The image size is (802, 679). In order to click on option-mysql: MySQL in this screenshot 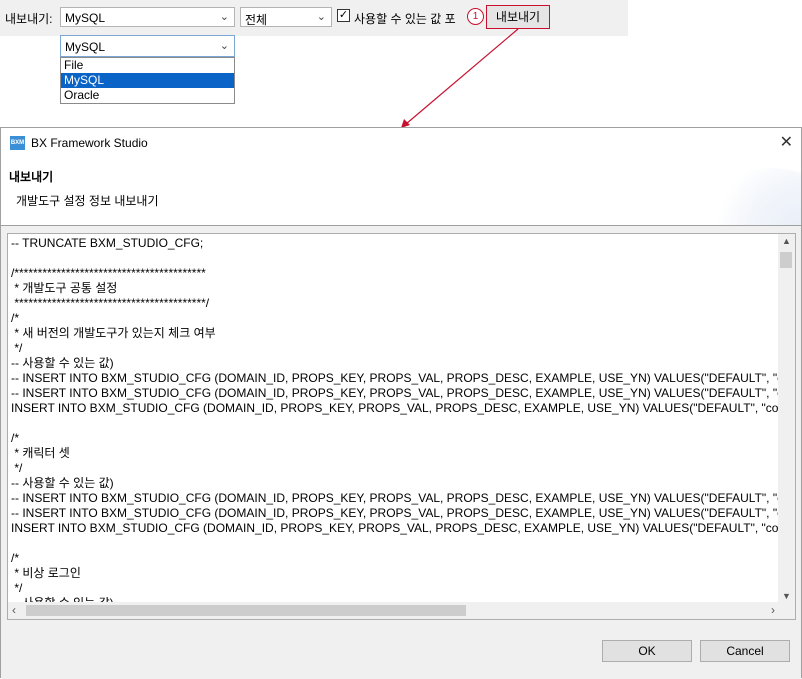, I will do `click(147, 80)`.